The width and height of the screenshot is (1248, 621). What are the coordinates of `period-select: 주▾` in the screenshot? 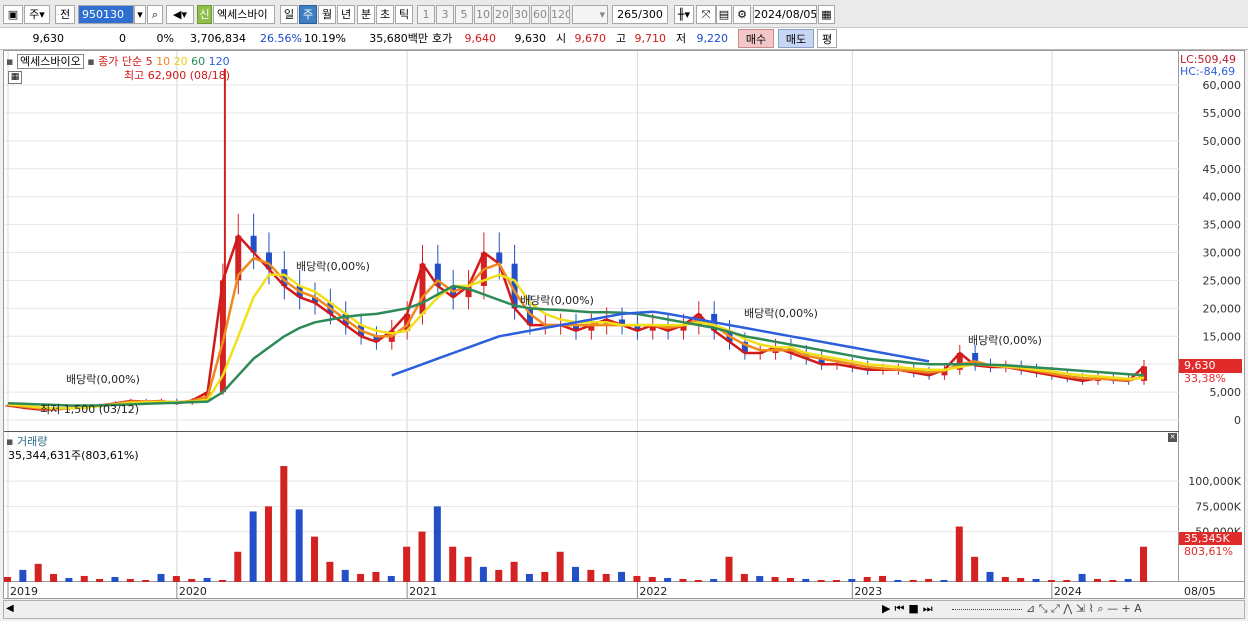 It's located at (37, 14).